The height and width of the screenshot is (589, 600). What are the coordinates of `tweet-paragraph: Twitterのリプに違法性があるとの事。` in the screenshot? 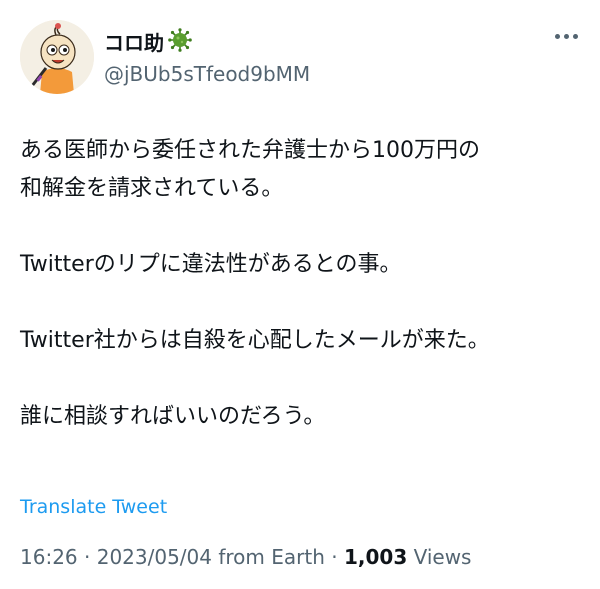 It's located at (300, 265).